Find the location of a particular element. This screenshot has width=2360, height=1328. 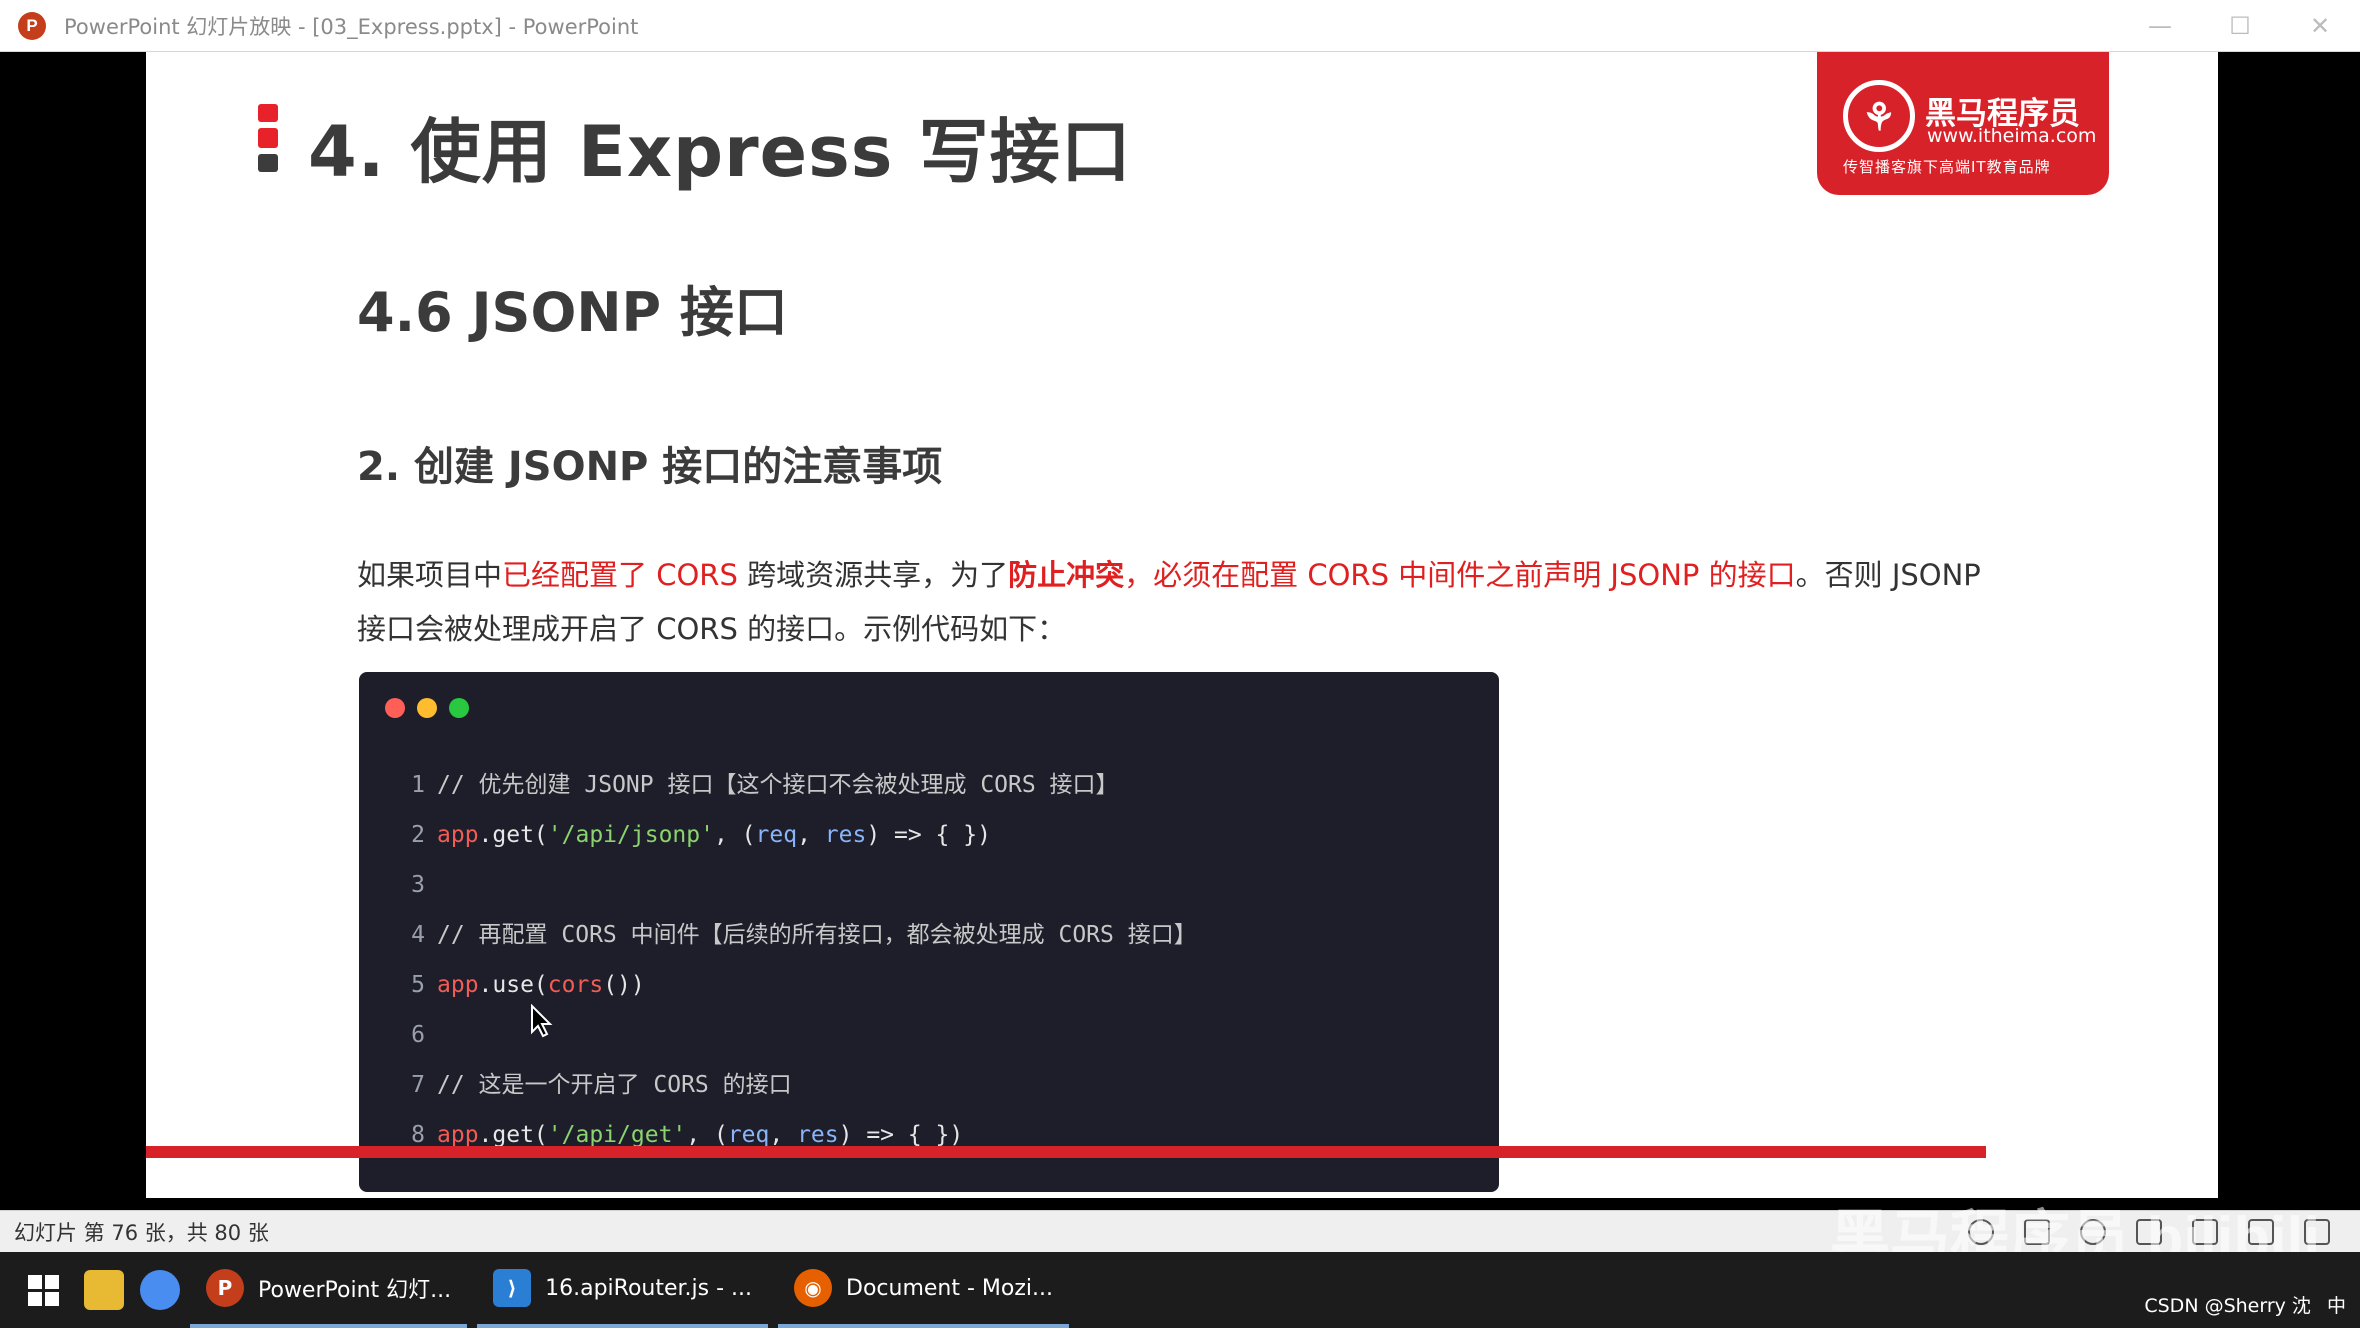

code-token: ) => { }) is located at coordinates (928, 835).